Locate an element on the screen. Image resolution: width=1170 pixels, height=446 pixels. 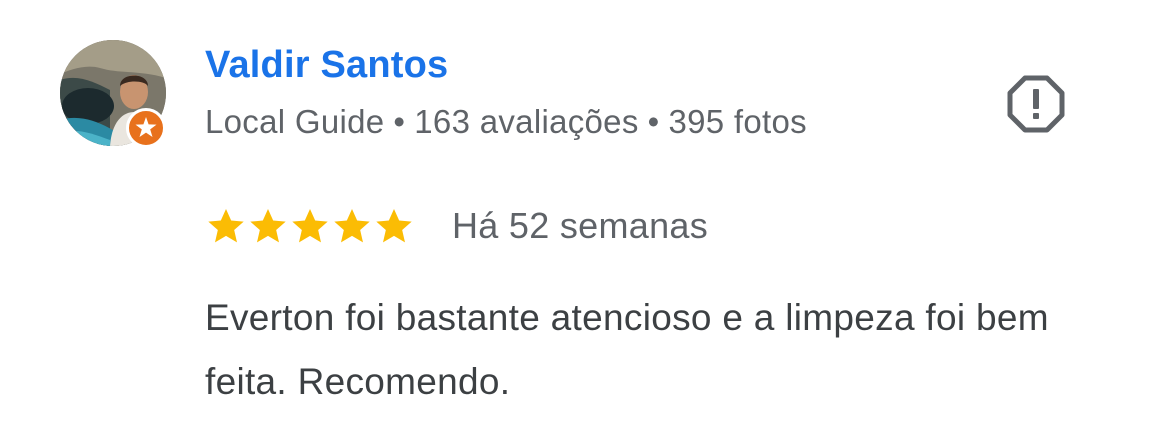
local-guide-star-icon is located at coordinates (146, 128).